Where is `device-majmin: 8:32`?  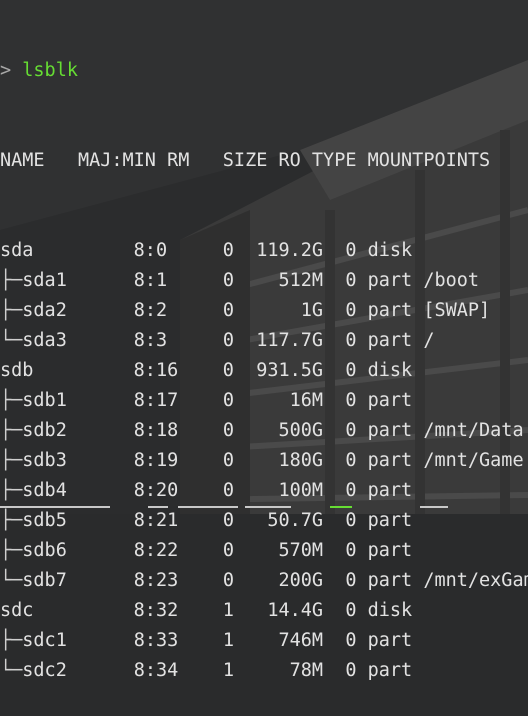 device-majmin: 8:32 is located at coordinates (156, 610).